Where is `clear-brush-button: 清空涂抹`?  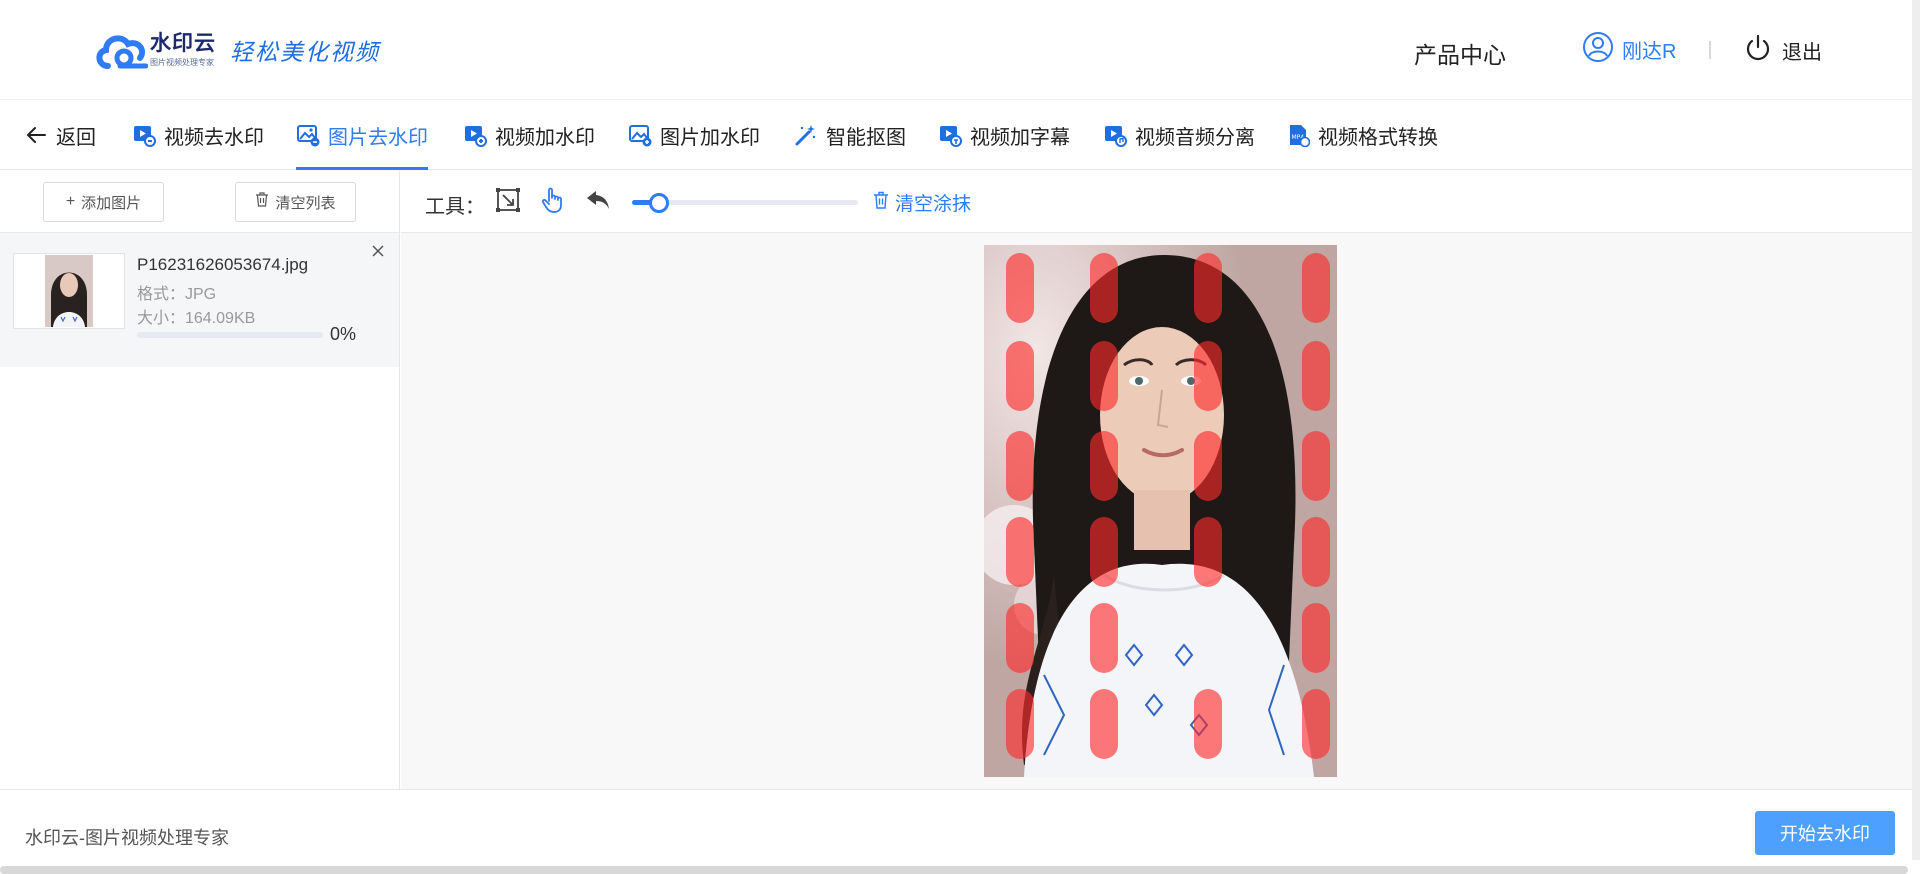 clear-brush-button: 清空涂抹 is located at coordinates (922, 202).